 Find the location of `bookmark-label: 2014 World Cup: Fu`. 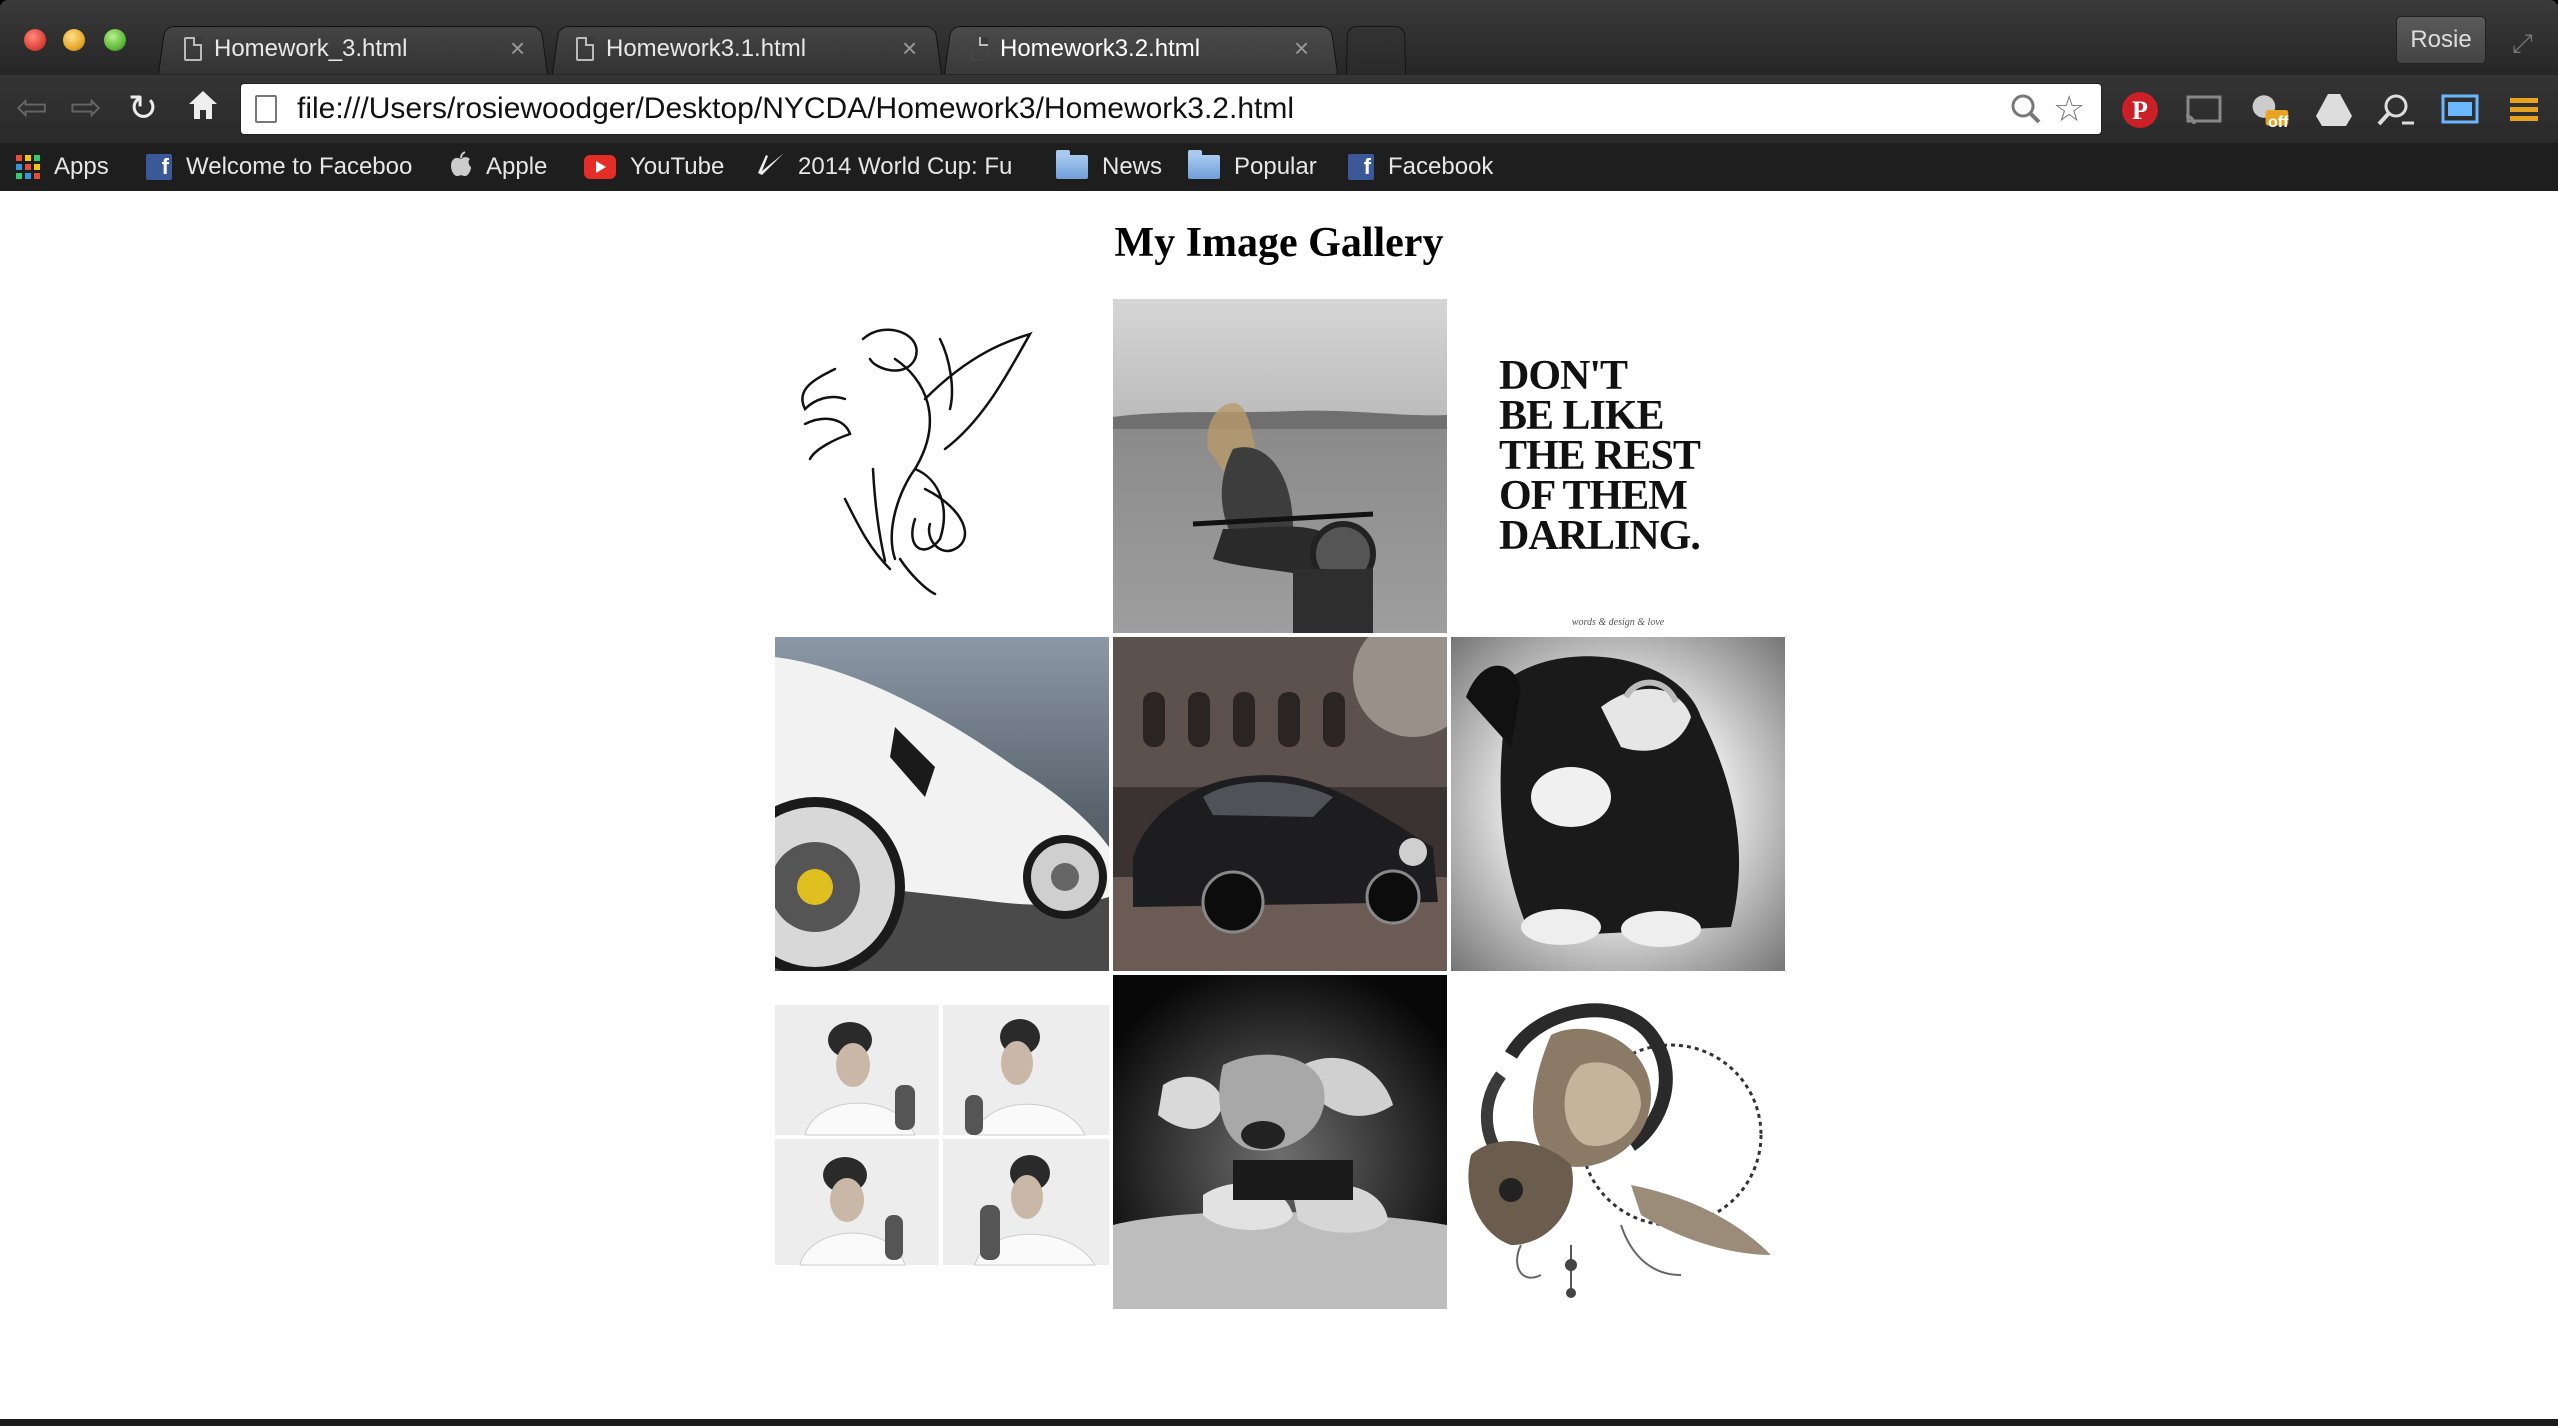

bookmark-label: 2014 World Cup: Fu is located at coordinates (905, 166).